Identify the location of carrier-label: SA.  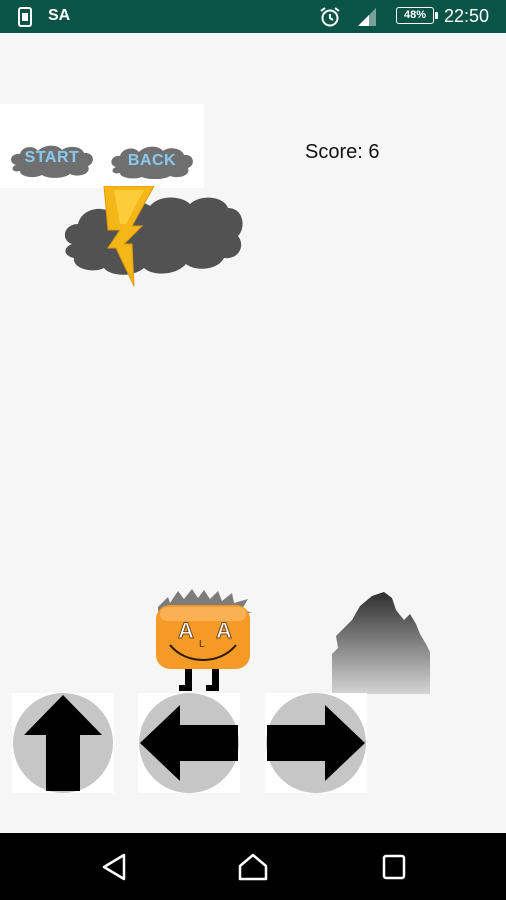
(59, 15).